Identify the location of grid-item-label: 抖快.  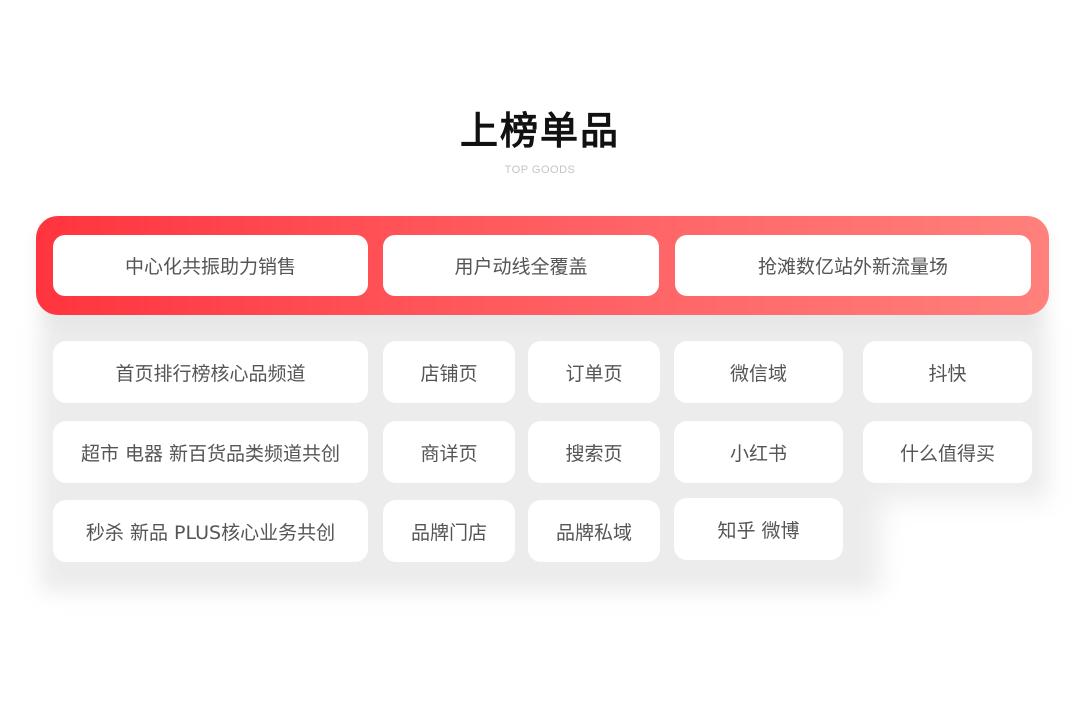
(947, 373).